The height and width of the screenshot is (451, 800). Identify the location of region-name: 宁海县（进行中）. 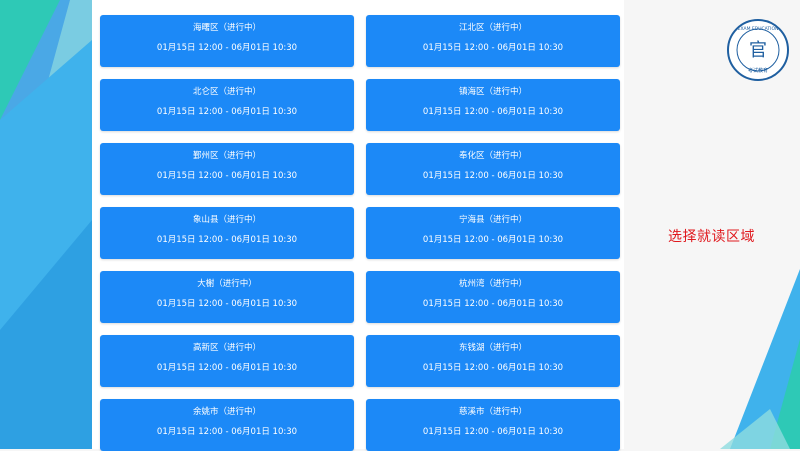
(492, 220).